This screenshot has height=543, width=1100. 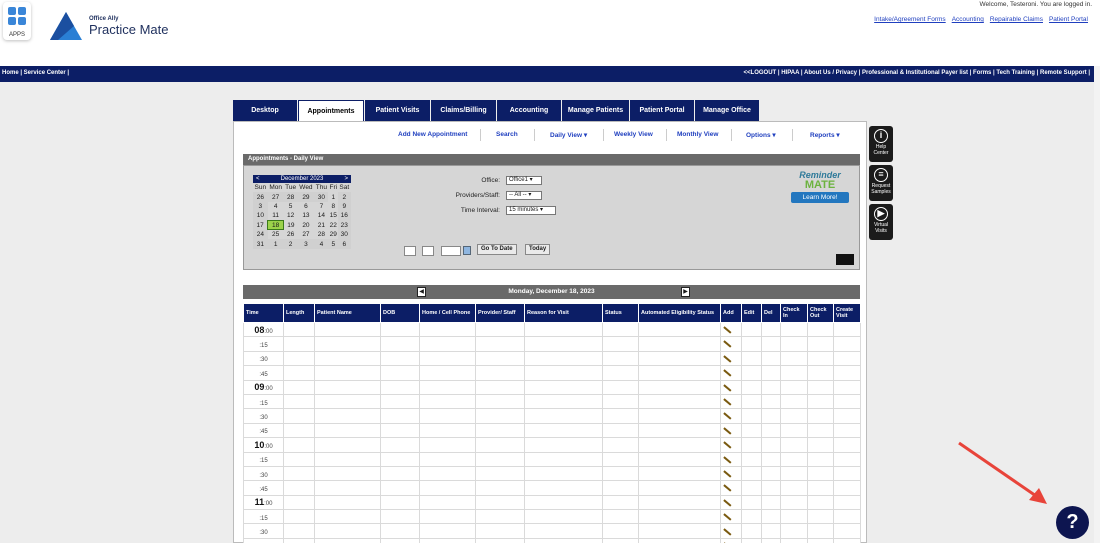 What do you see at coordinates (761, 135) in the screenshot?
I see `subnav-options: Options ▾` at bounding box center [761, 135].